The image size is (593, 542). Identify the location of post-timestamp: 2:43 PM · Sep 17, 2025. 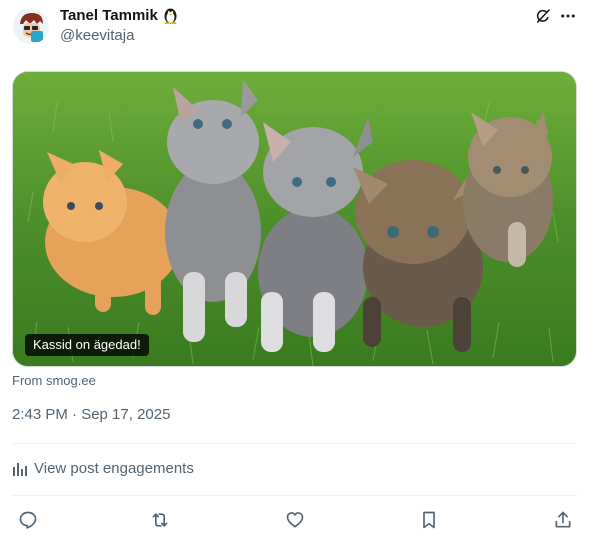
(91, 414).